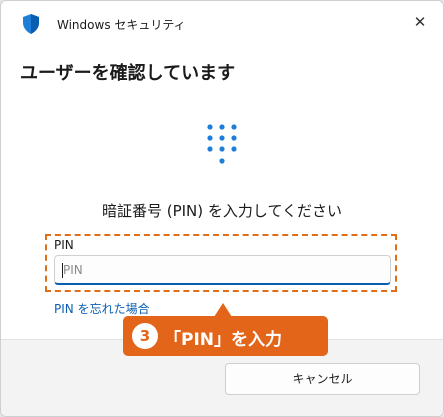  What do you see at coordinates (102, 308) in the screenshot?
I see `forgot-pin-link: PIN を忘れた場合` at bounding box center [102, 308].